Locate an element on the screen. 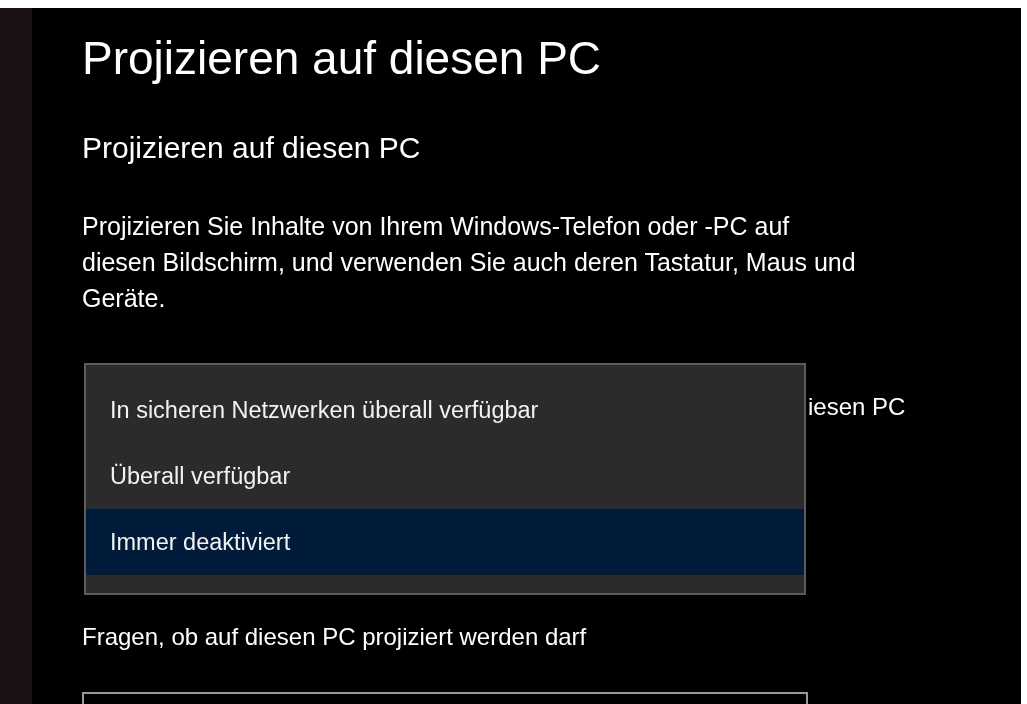 This screenshot has width=1027, height=704. setting-label: Fragen, ob auf diesen PC projiziert werden darf is located at coordinates (334, 636).